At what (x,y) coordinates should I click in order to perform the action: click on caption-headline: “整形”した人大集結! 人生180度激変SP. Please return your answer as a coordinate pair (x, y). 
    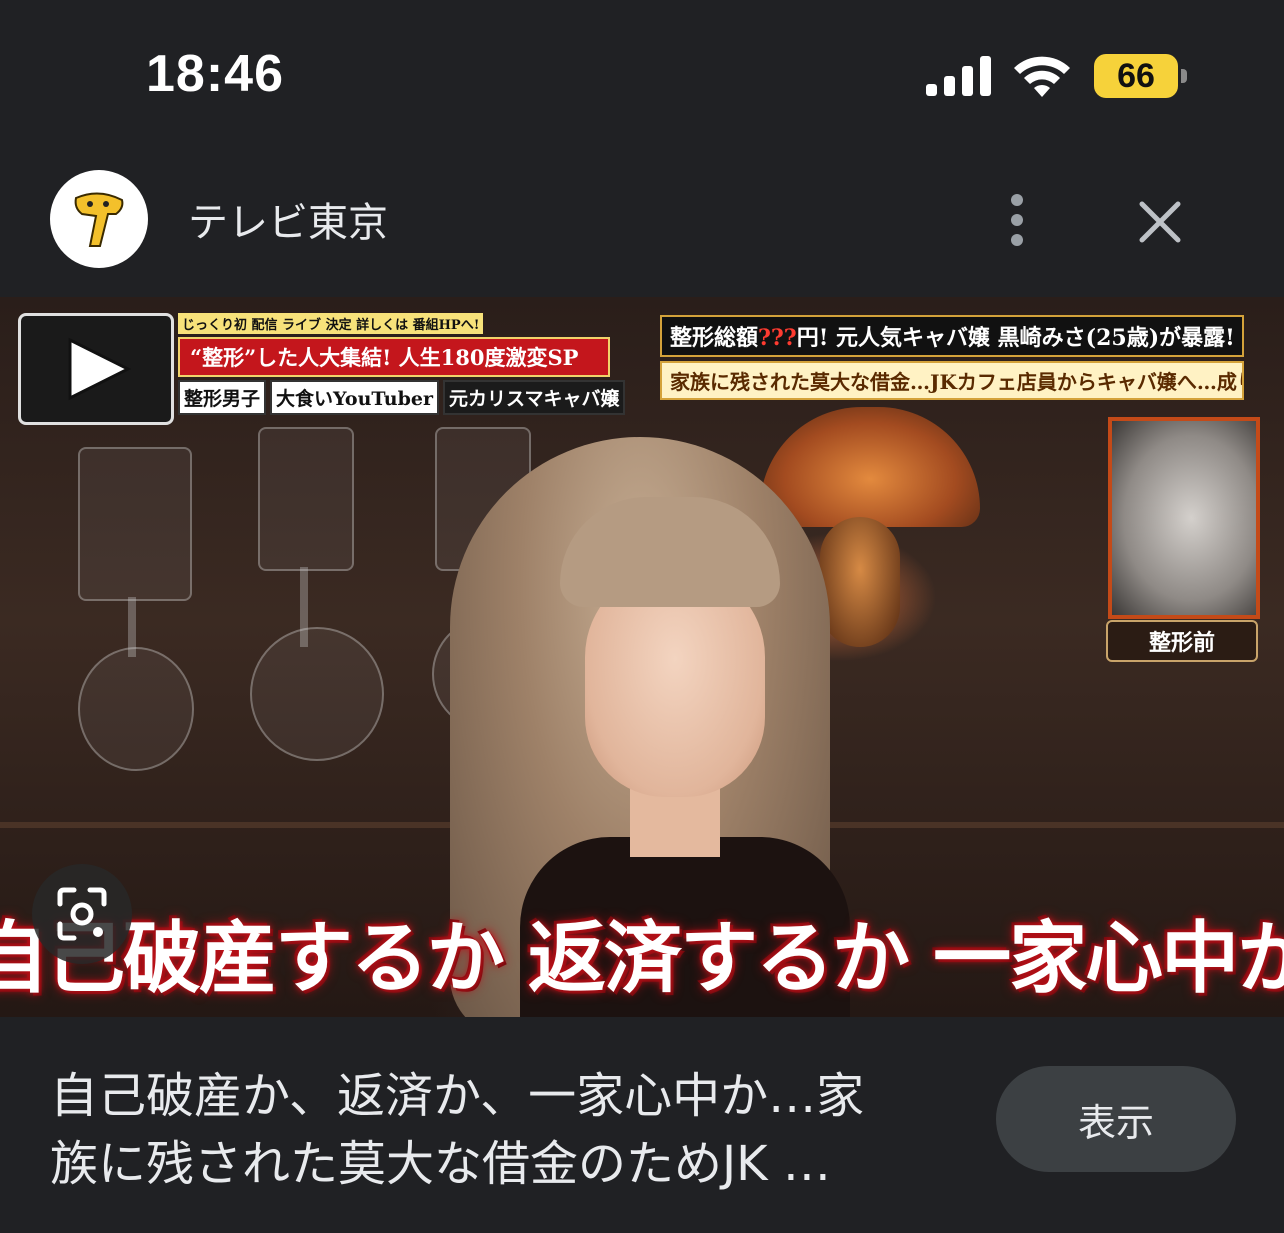
    Looking at the image, I should click on (394, 357).